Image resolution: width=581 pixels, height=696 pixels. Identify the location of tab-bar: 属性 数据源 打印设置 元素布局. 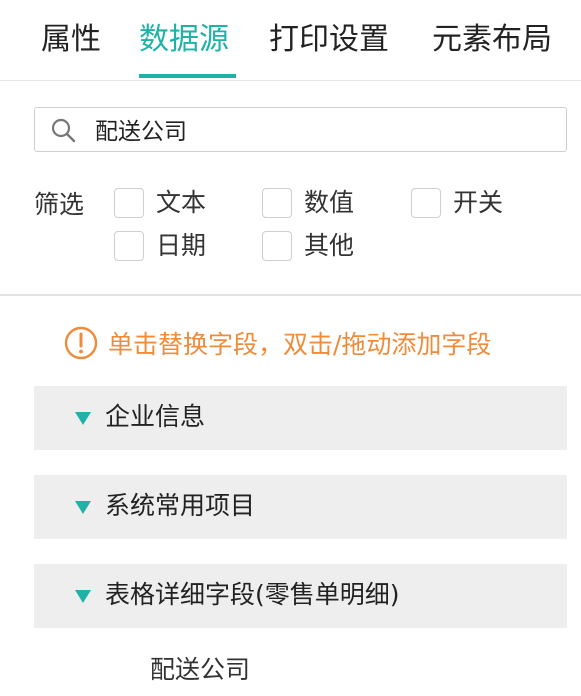
(290, 40).